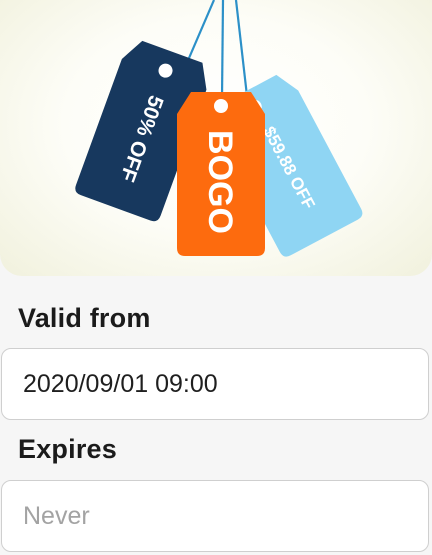 Image resolution: width=432 pixels, height=555 pixels. I want to click on expires-input, so click(215, 516).